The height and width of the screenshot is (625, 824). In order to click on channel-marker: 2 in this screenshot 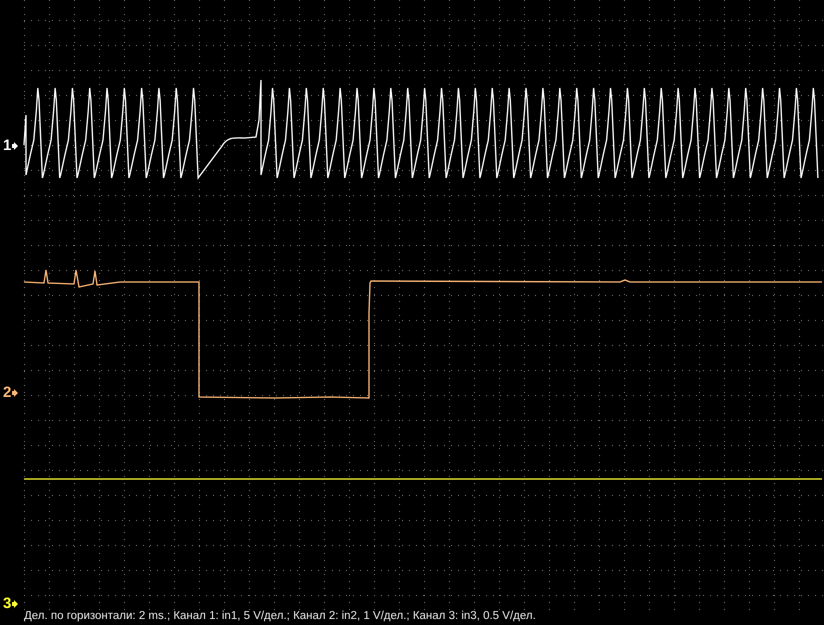, I will do `click(7, 393)`.